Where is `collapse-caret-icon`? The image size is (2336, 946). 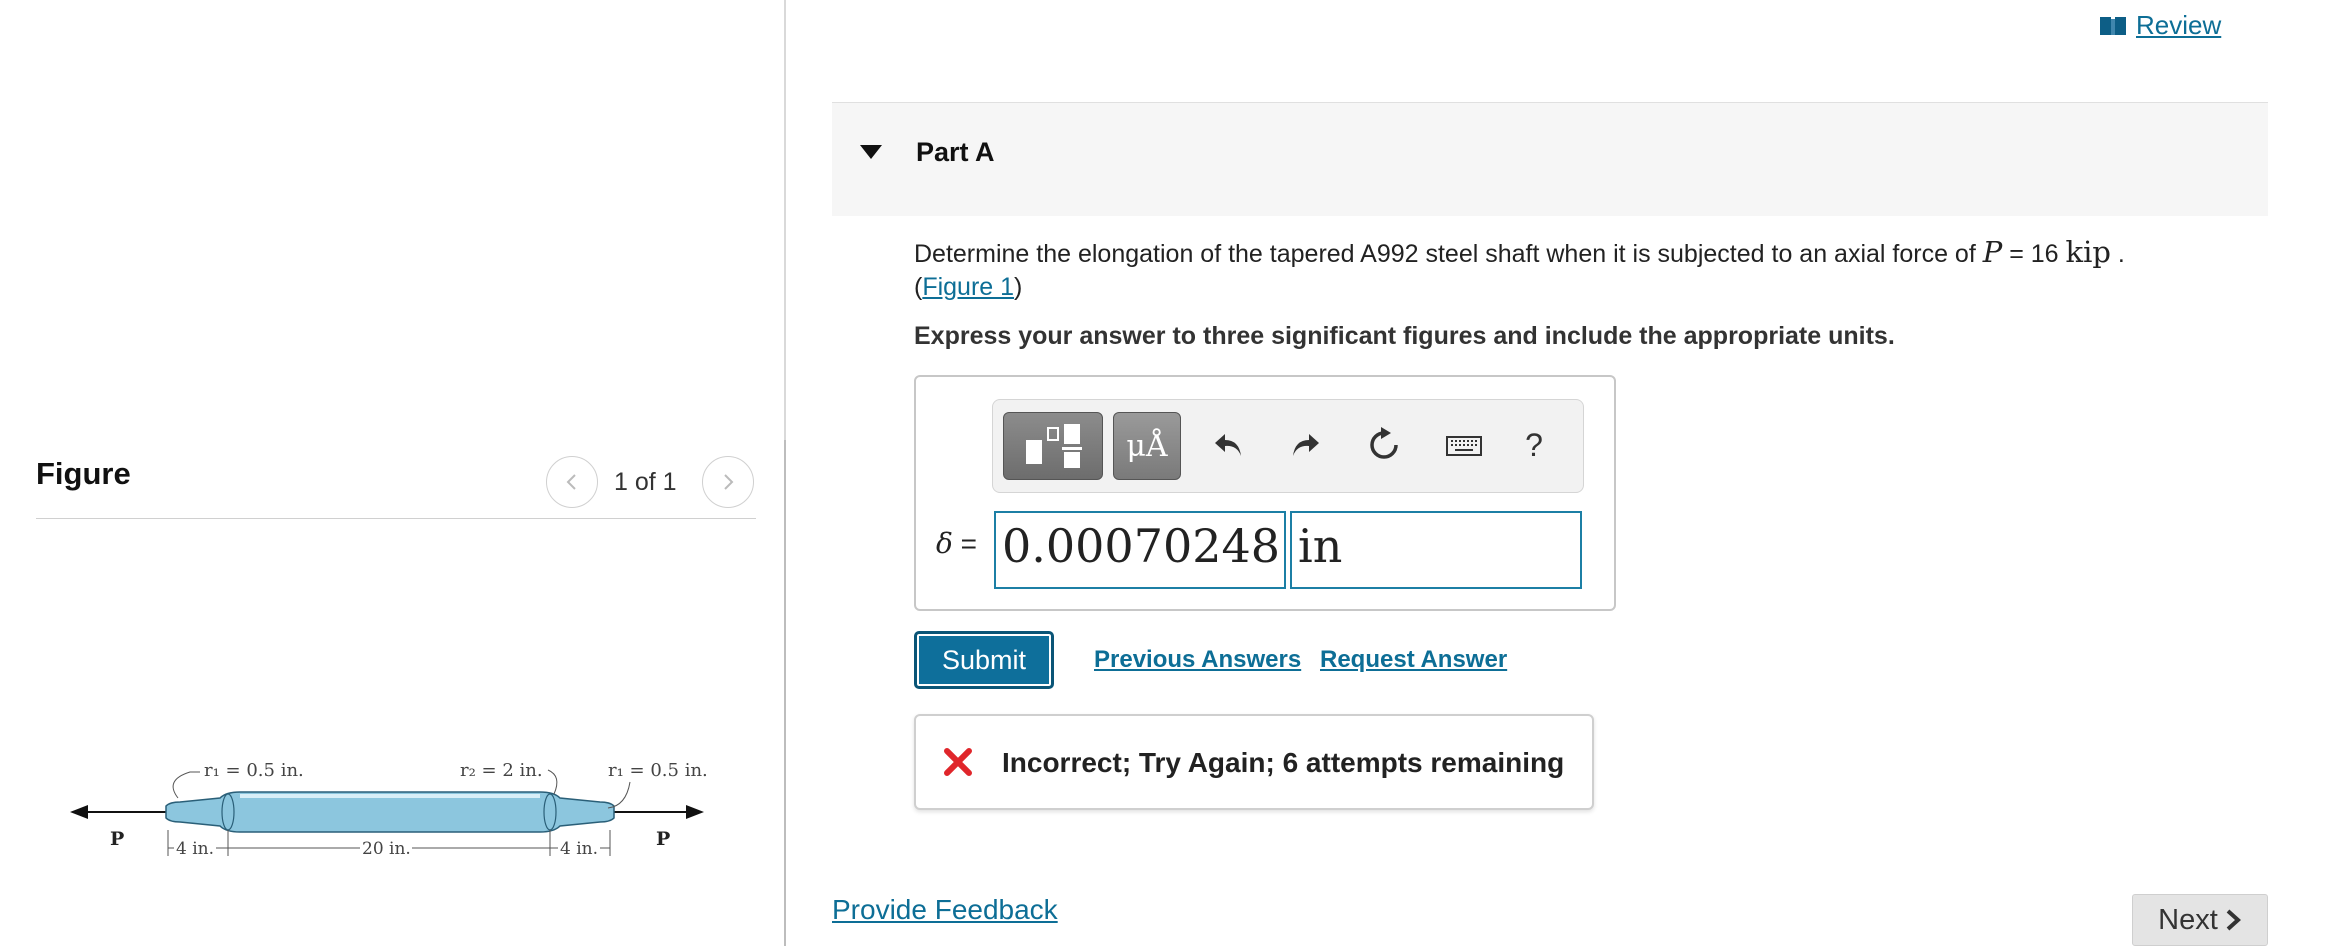
collapse-caret-icon is located at coordinates (871, 152).